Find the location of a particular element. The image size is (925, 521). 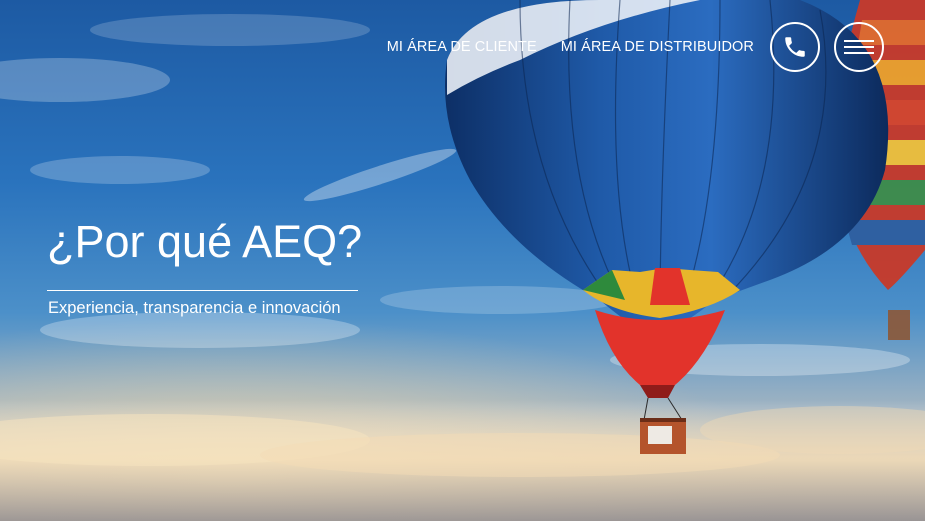

phone-icon is located at coordinates (795, 47).